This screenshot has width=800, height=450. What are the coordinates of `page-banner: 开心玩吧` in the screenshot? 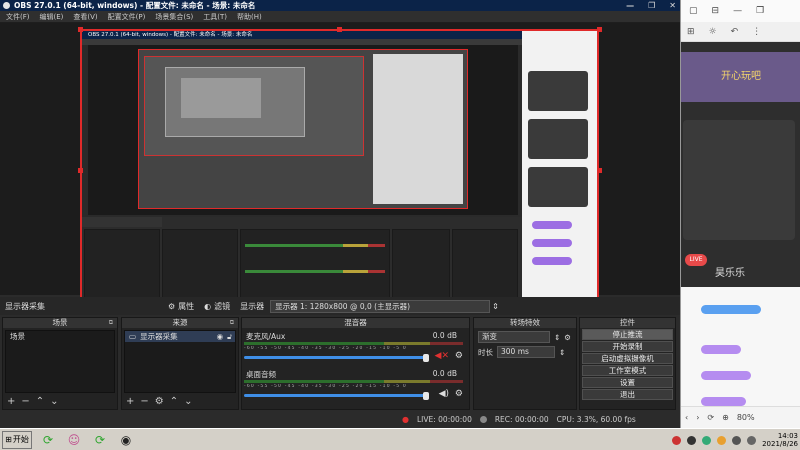 It's located at (740, 77).